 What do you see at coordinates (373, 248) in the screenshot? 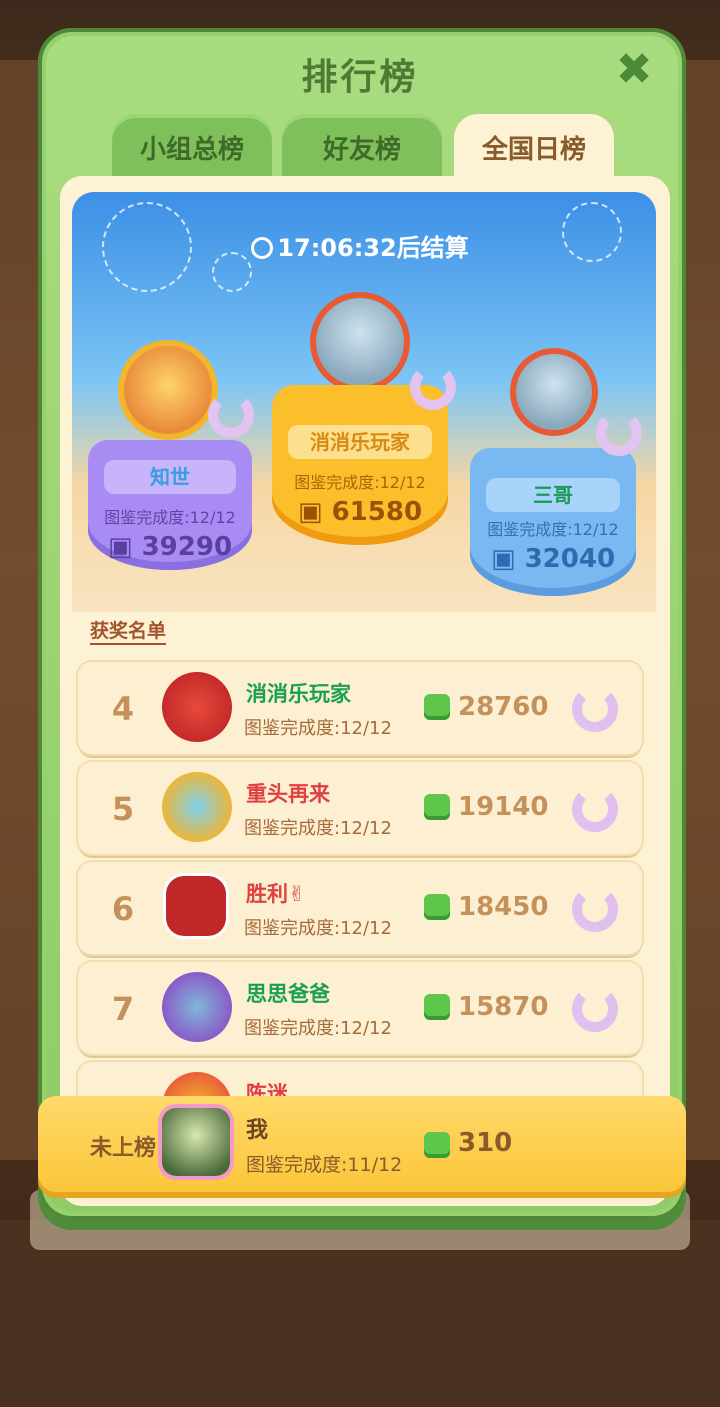
I see `timer-text: 17:06:32后结算` at bounding box center [373, 248].